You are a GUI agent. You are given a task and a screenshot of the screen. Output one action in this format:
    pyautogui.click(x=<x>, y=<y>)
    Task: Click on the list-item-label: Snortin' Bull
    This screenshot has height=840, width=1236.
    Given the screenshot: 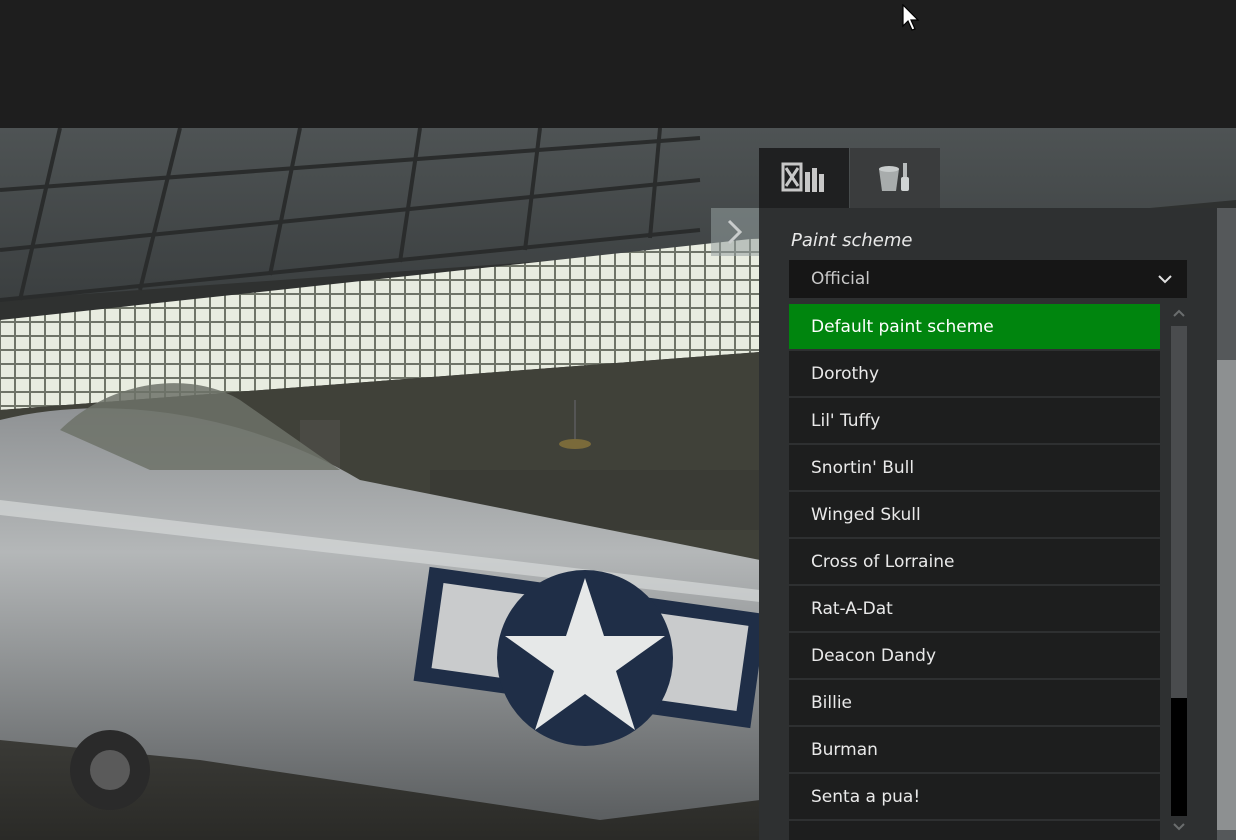 What is the action you would take?
    pyautogui.click(x=863, y=467)
    